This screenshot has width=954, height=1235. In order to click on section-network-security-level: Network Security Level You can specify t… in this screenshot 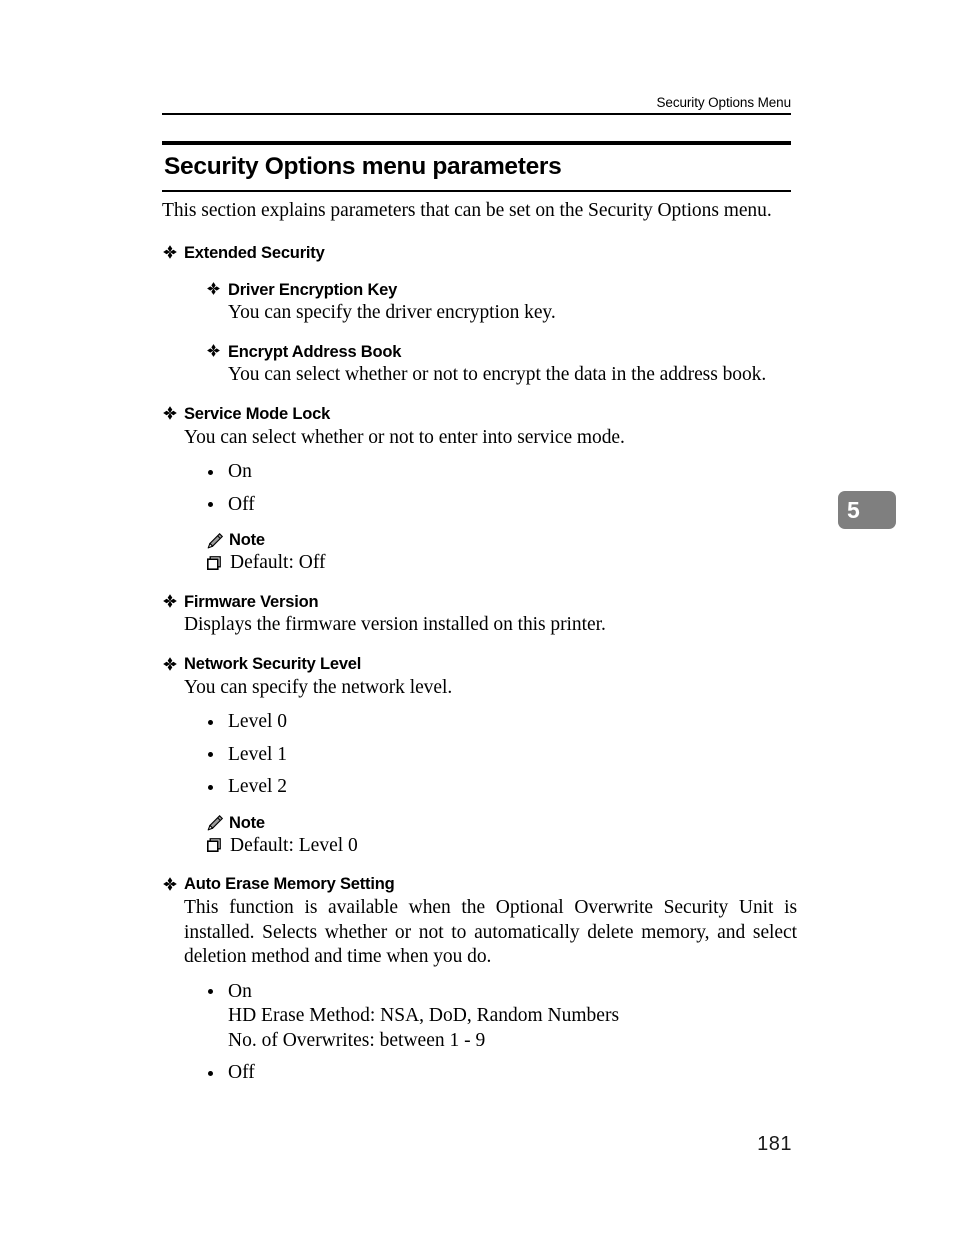, I will do `click(479, 756)`.